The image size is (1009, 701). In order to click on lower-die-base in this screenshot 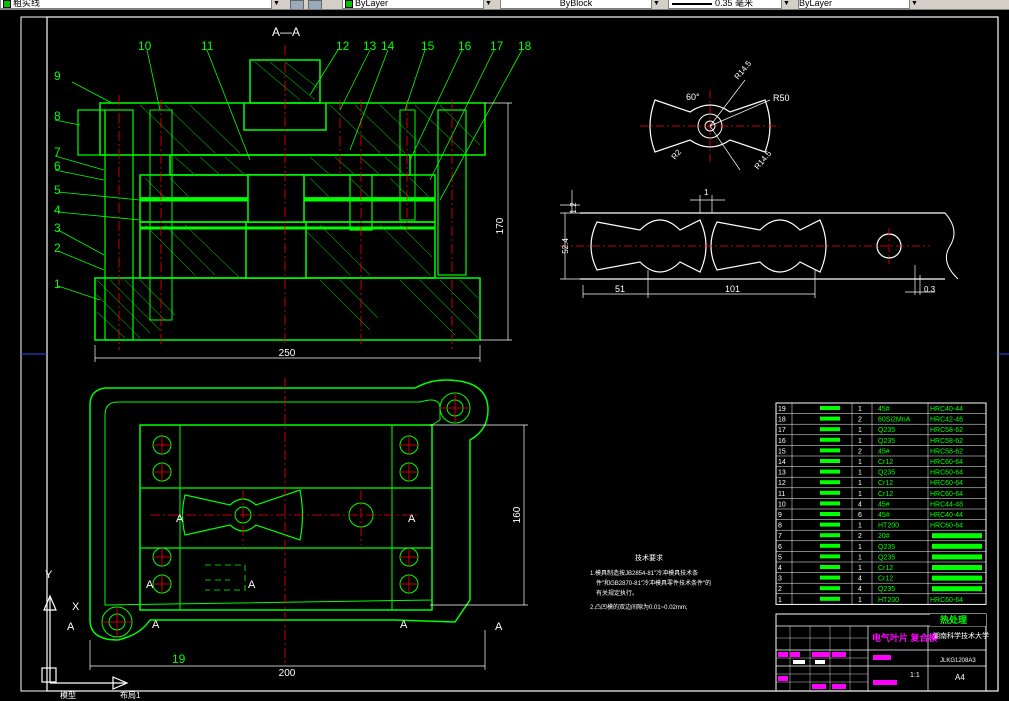, I will do `click(287, 309)`.